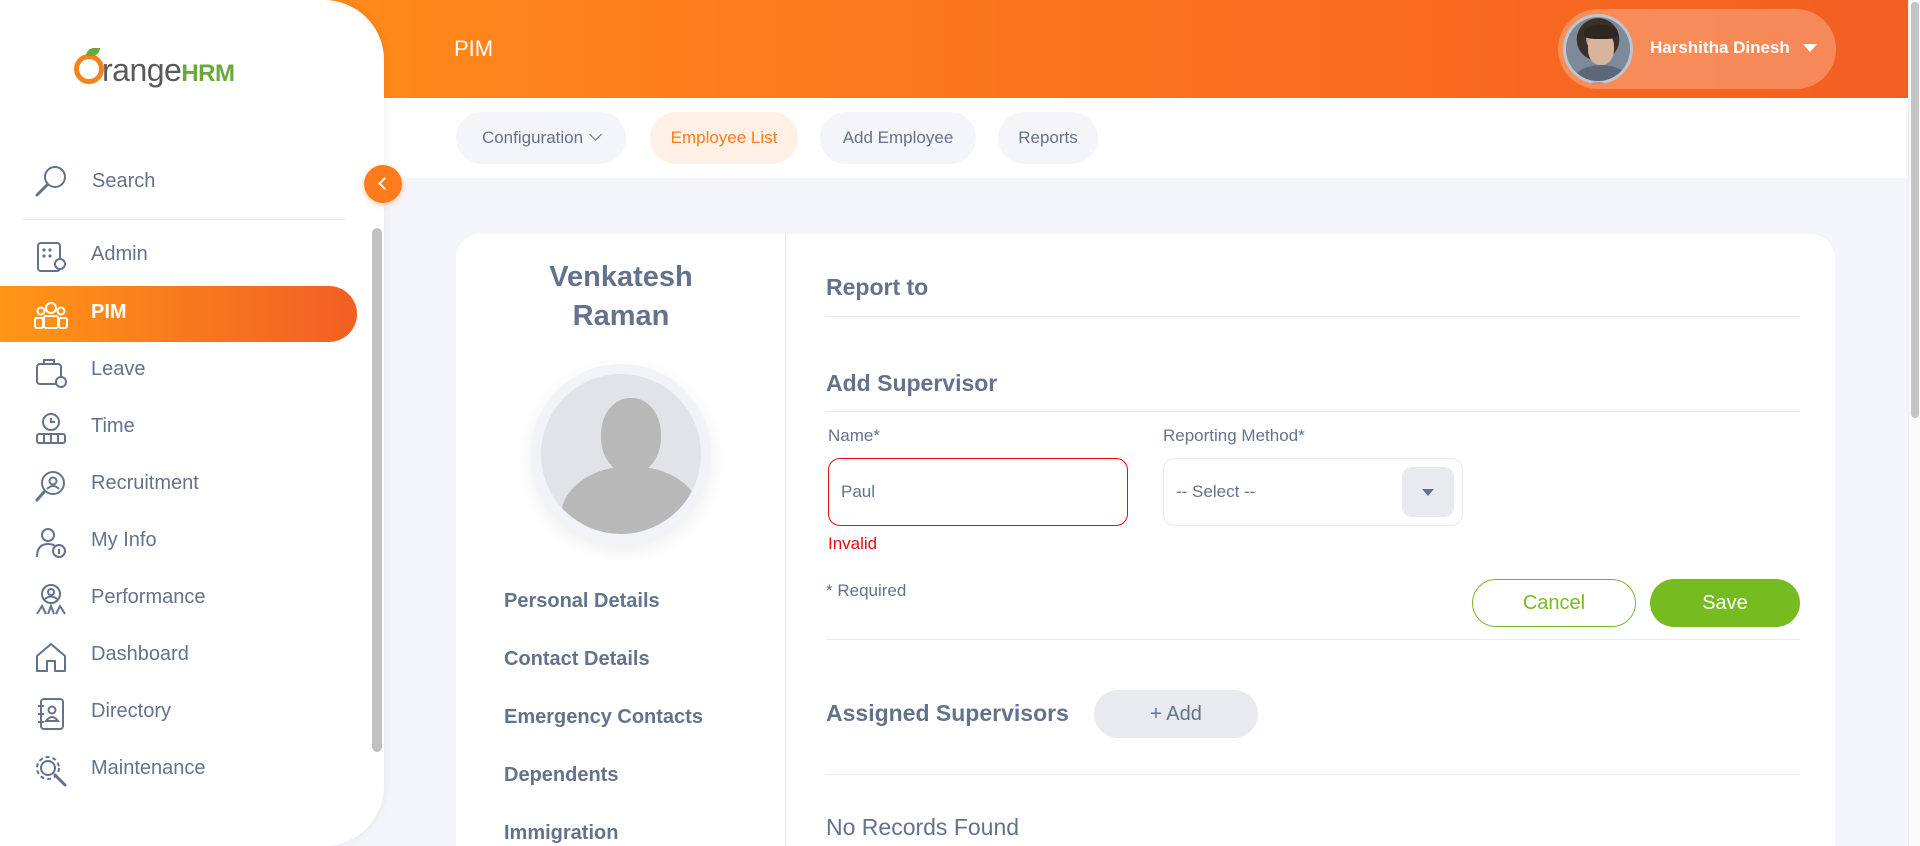 Image resolution: width=1920 pixels, height=846 pixels. I want to click on employee-first-name: Venkatesh, so click(621, 277).